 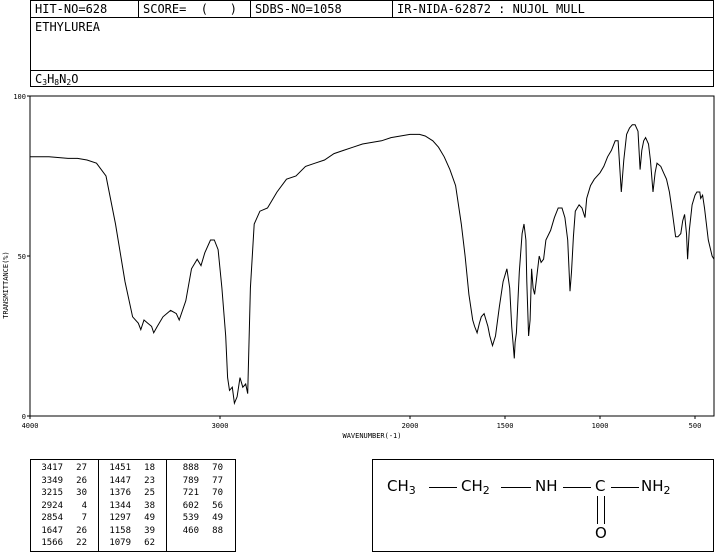 What do you see at coordinates (120, 480) in the screenshot?
I see `peak-wavenumber: 1447` at bounding box center [120, 480].